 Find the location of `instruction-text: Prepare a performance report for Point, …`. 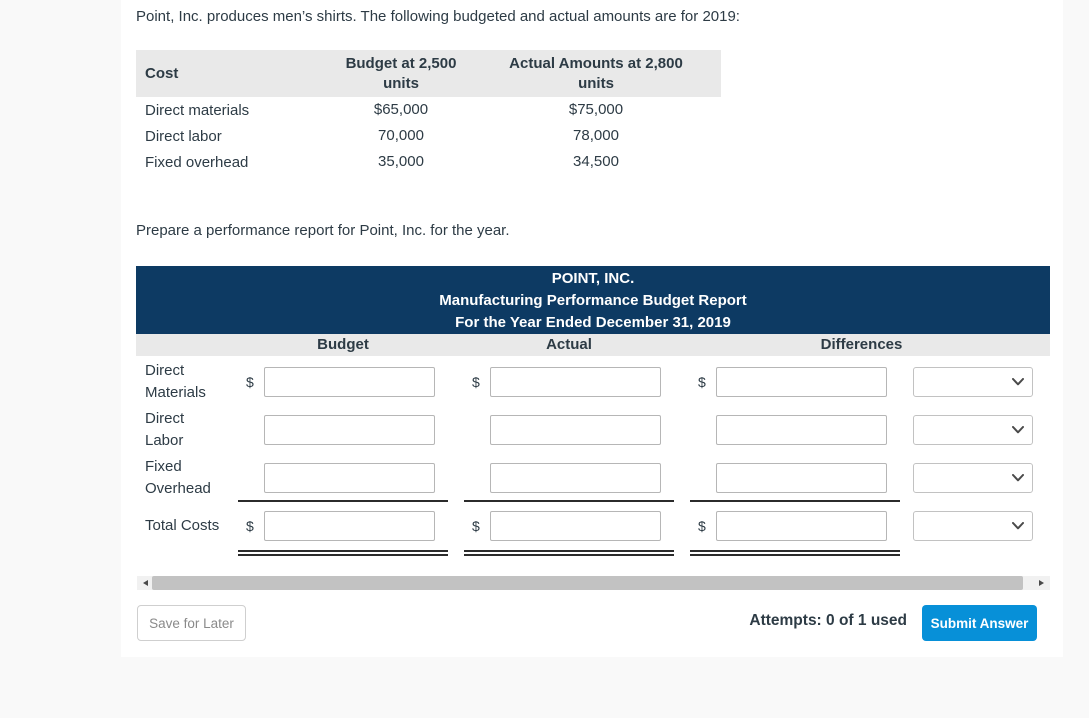

instruction-text: Prepare a performance report for Point, … is located at coordinates (323, 230).